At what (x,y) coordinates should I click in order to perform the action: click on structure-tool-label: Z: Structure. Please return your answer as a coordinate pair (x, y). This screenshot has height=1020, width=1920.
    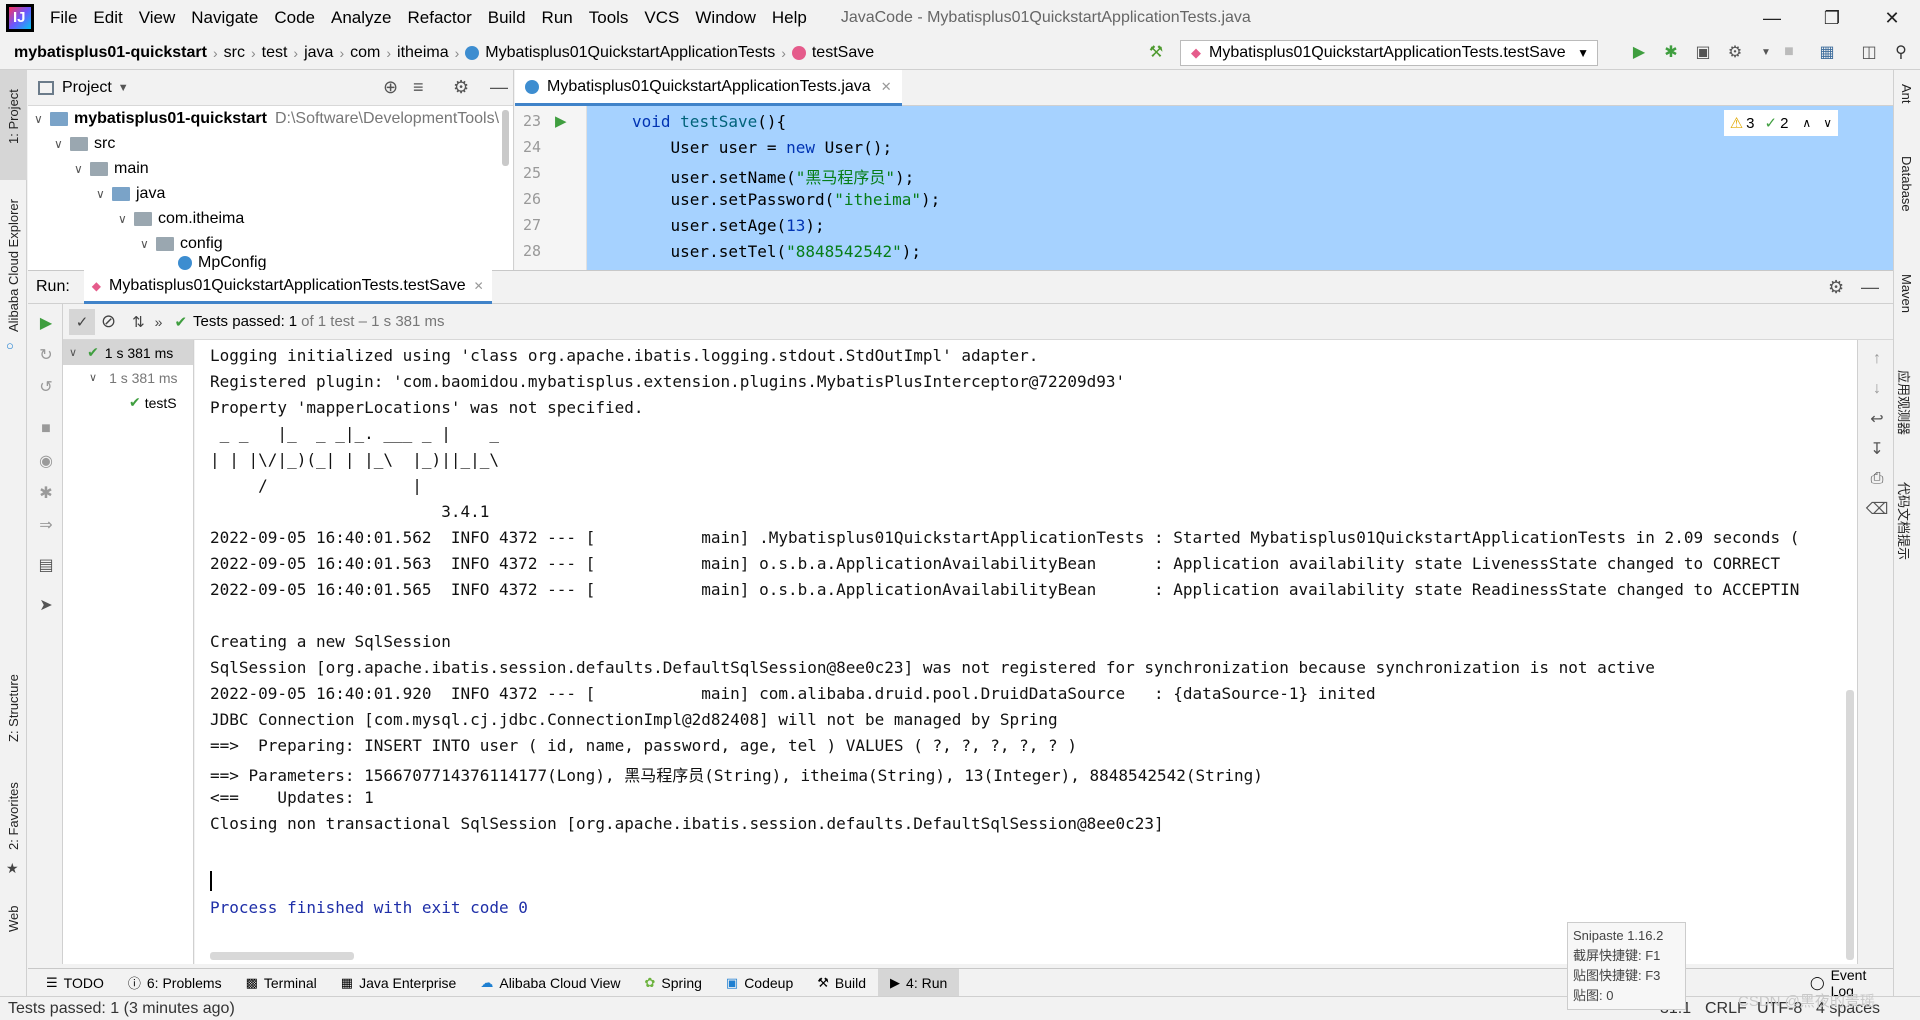
    Looking at the image, I should click on (13, 708).